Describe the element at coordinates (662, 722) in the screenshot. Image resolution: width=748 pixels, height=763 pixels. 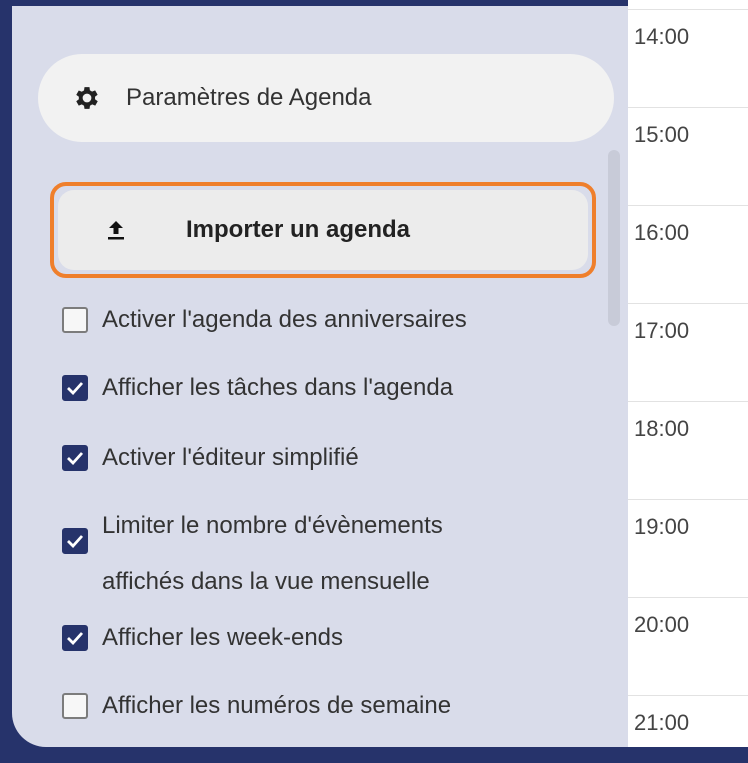
I see `hour-label: 21:00` at that location.